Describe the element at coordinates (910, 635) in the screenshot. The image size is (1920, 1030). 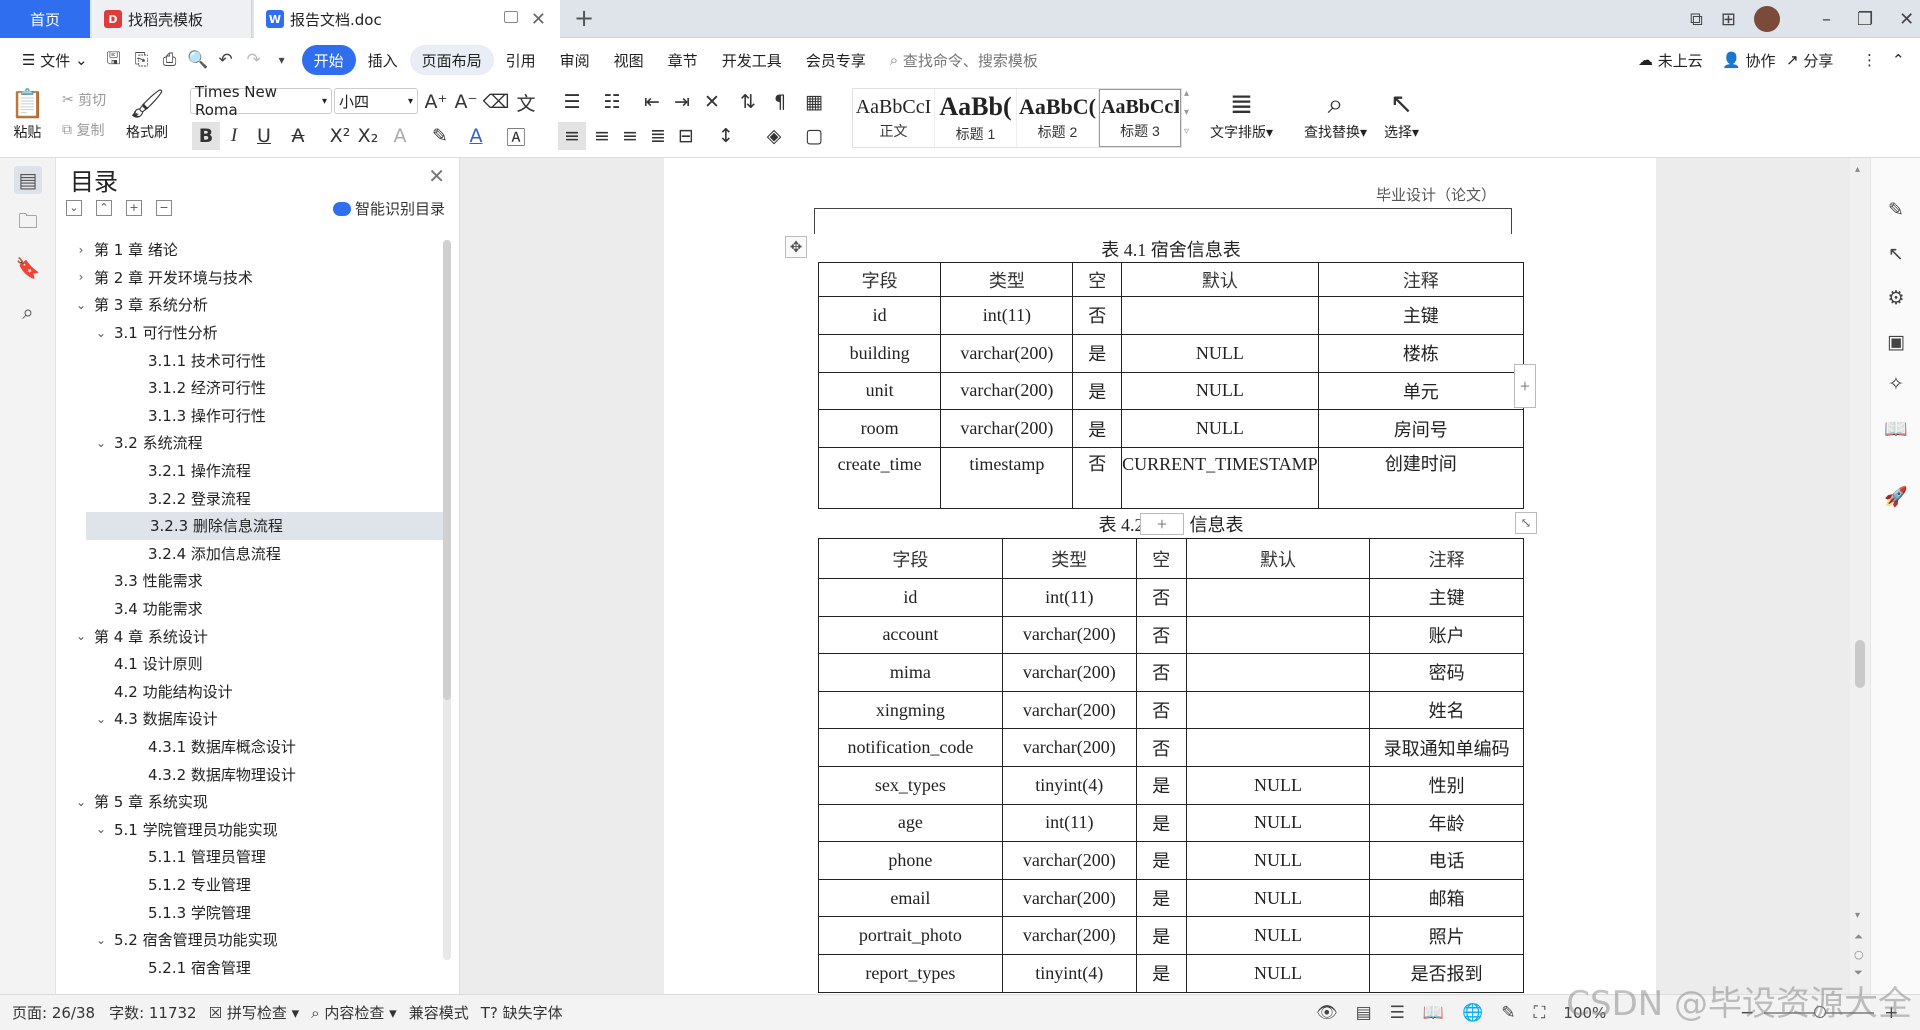
I see `table-cell: account` at that location.